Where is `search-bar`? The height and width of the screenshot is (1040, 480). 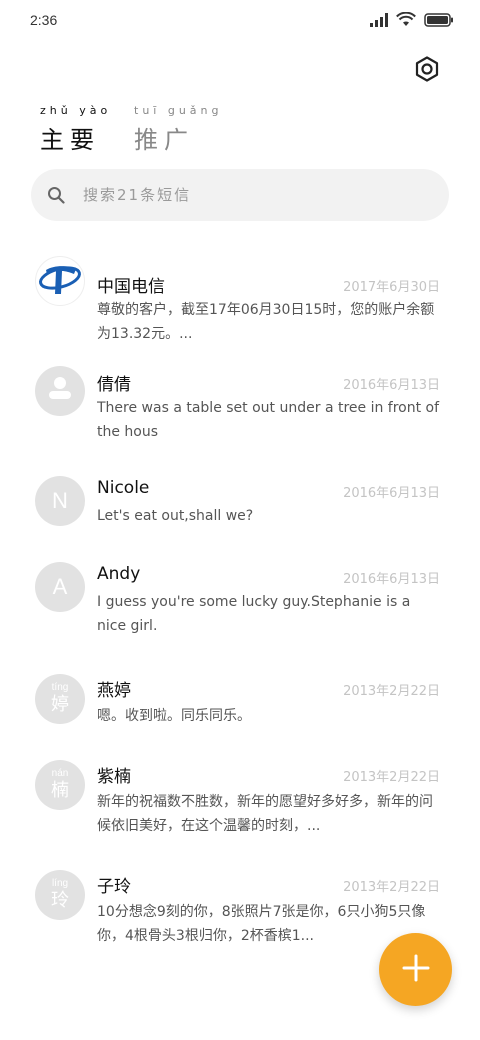 search-bar is located at coordinates (240, 195).